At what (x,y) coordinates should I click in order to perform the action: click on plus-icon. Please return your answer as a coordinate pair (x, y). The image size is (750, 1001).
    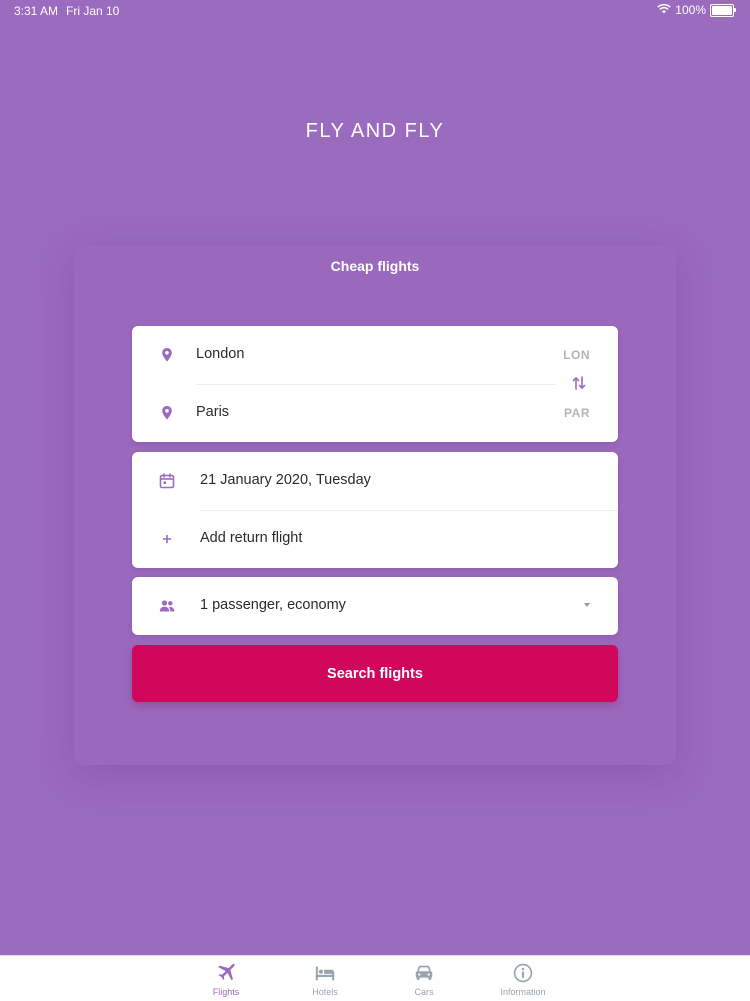
    Looking at the image, I should click on (167, 539).